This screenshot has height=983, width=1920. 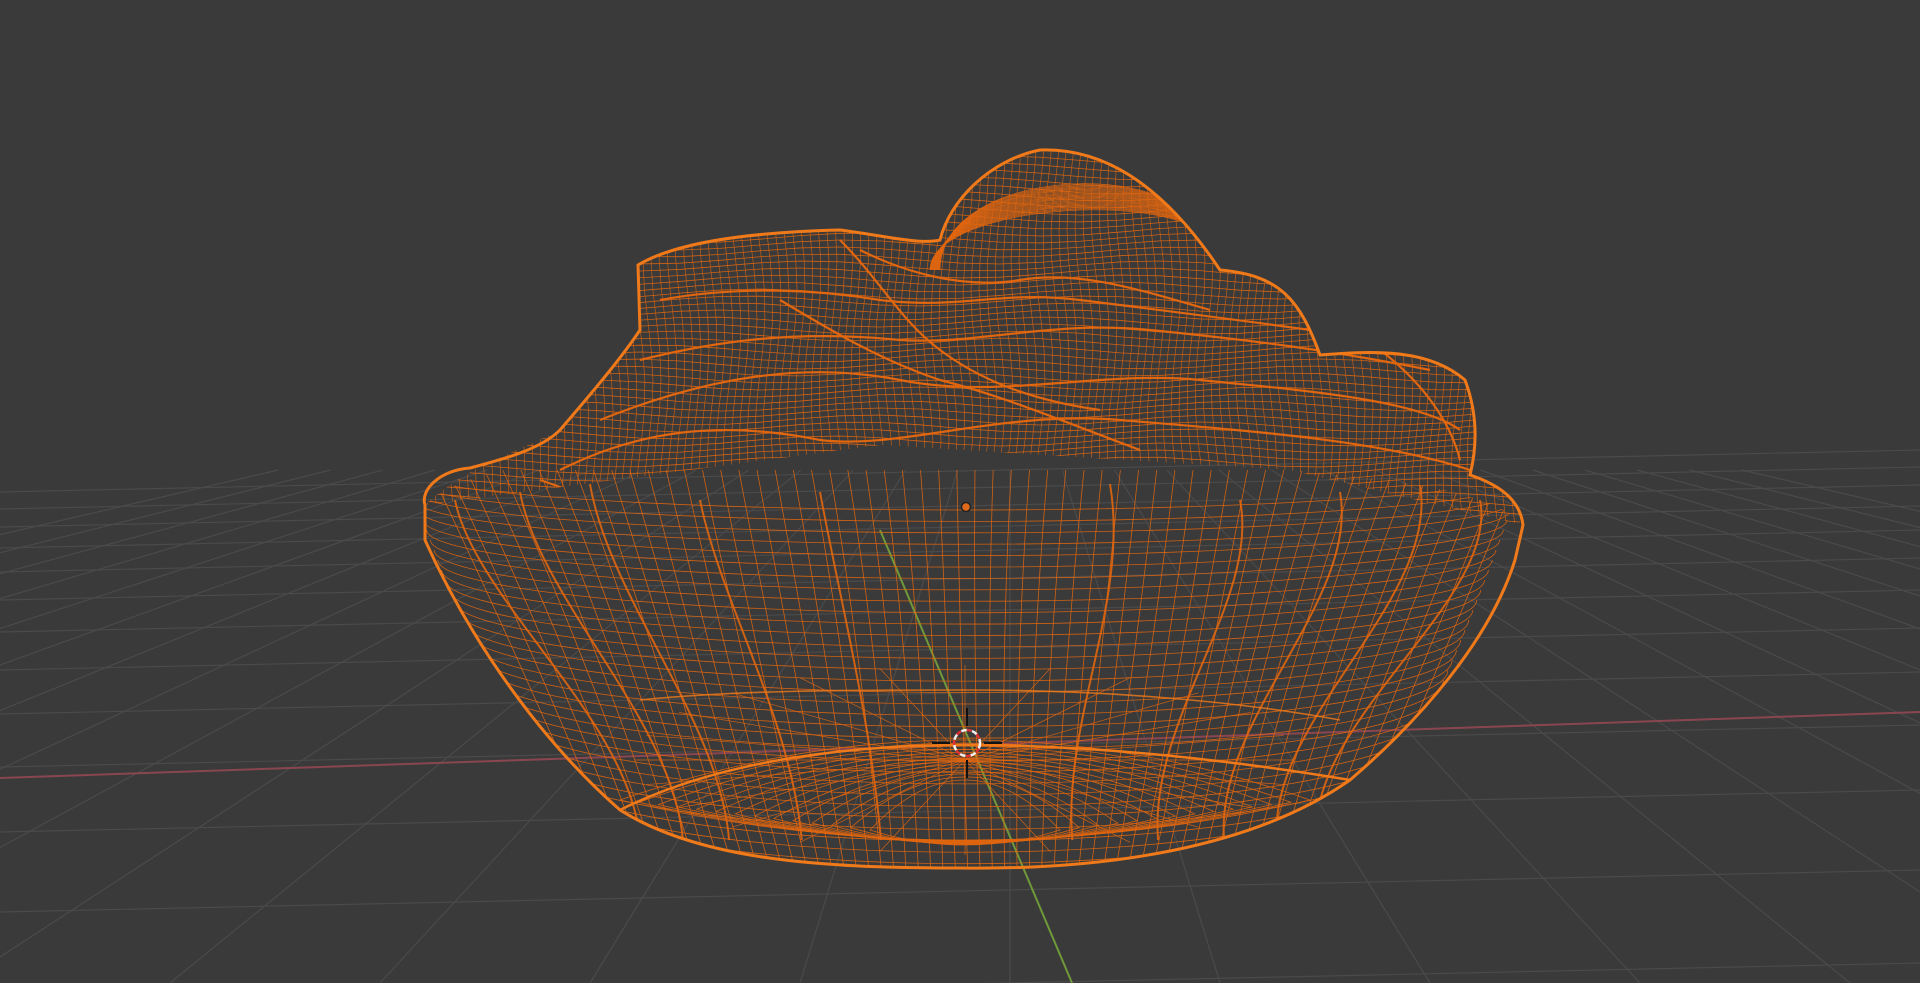 I want to click on object-origin-icon, so click(x=966, y=507).